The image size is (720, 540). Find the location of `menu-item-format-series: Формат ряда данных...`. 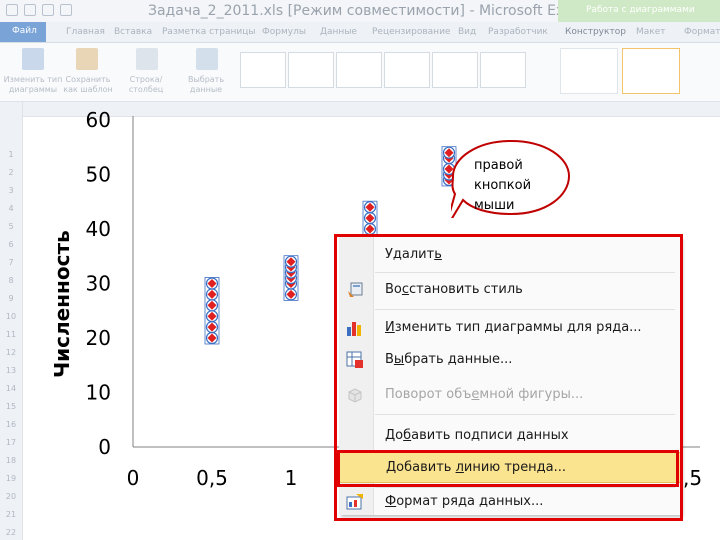

menu-item-format-series: Формат ряда данных... is located at coordinates (510, 502).